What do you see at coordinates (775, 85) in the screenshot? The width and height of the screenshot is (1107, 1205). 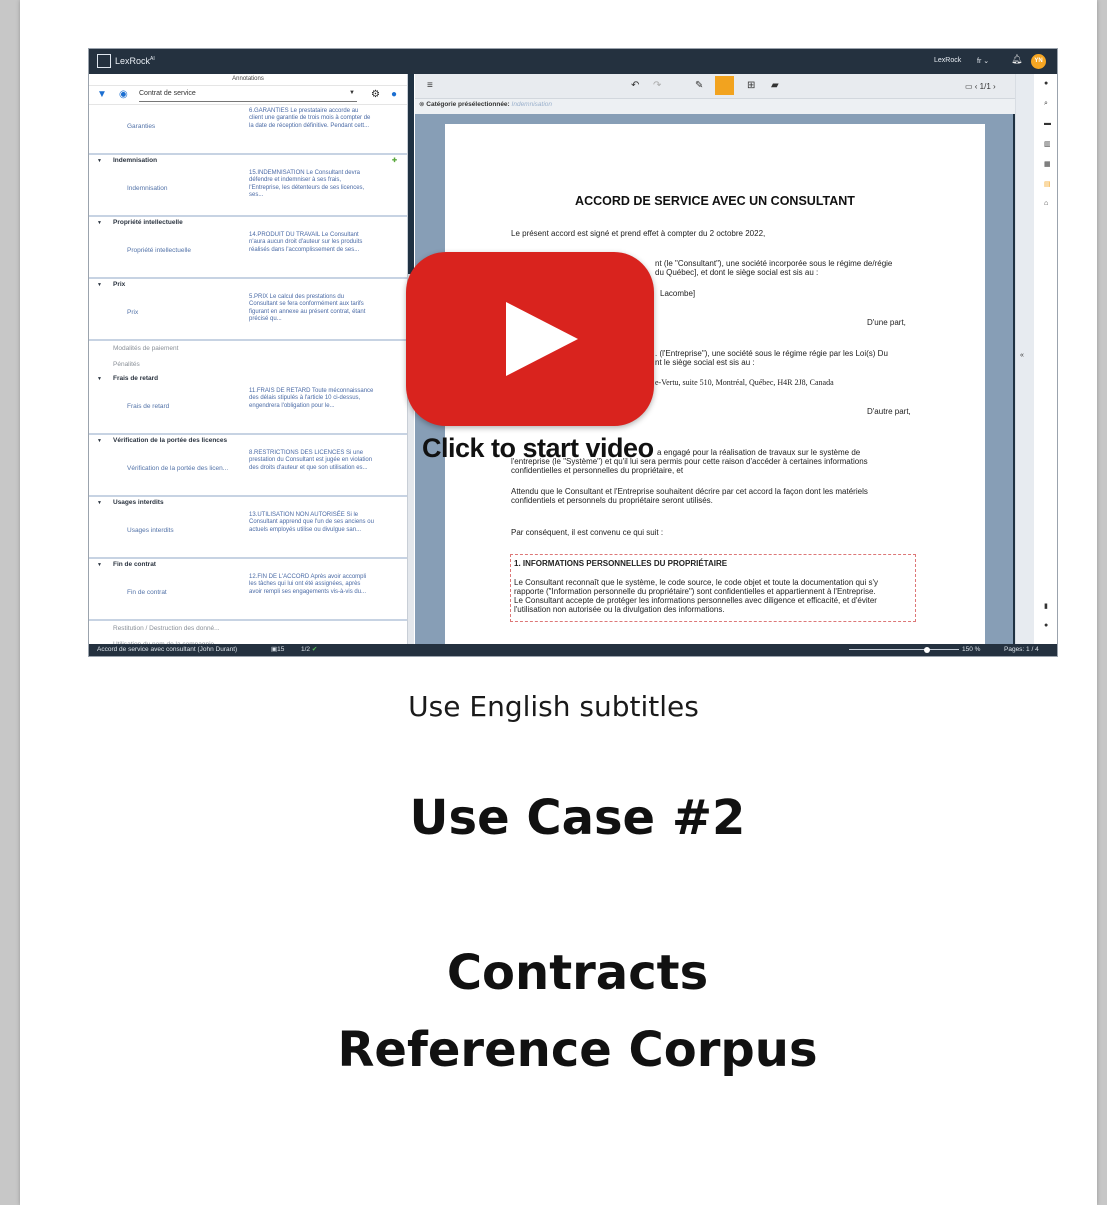 I see `comment-icon: ▰` at bounding box center [775, 85].